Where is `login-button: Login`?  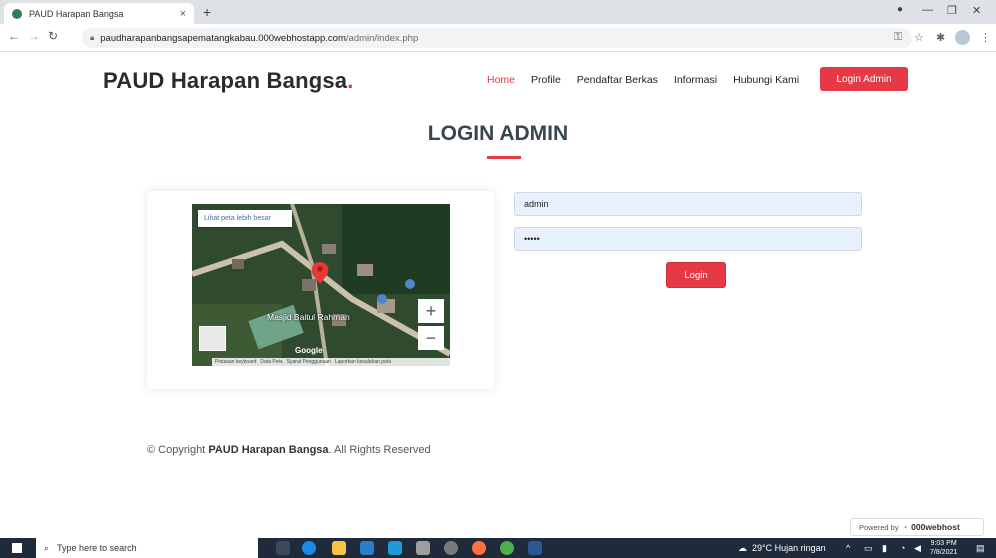
login-button: Login is located at coordinates (696, 275).